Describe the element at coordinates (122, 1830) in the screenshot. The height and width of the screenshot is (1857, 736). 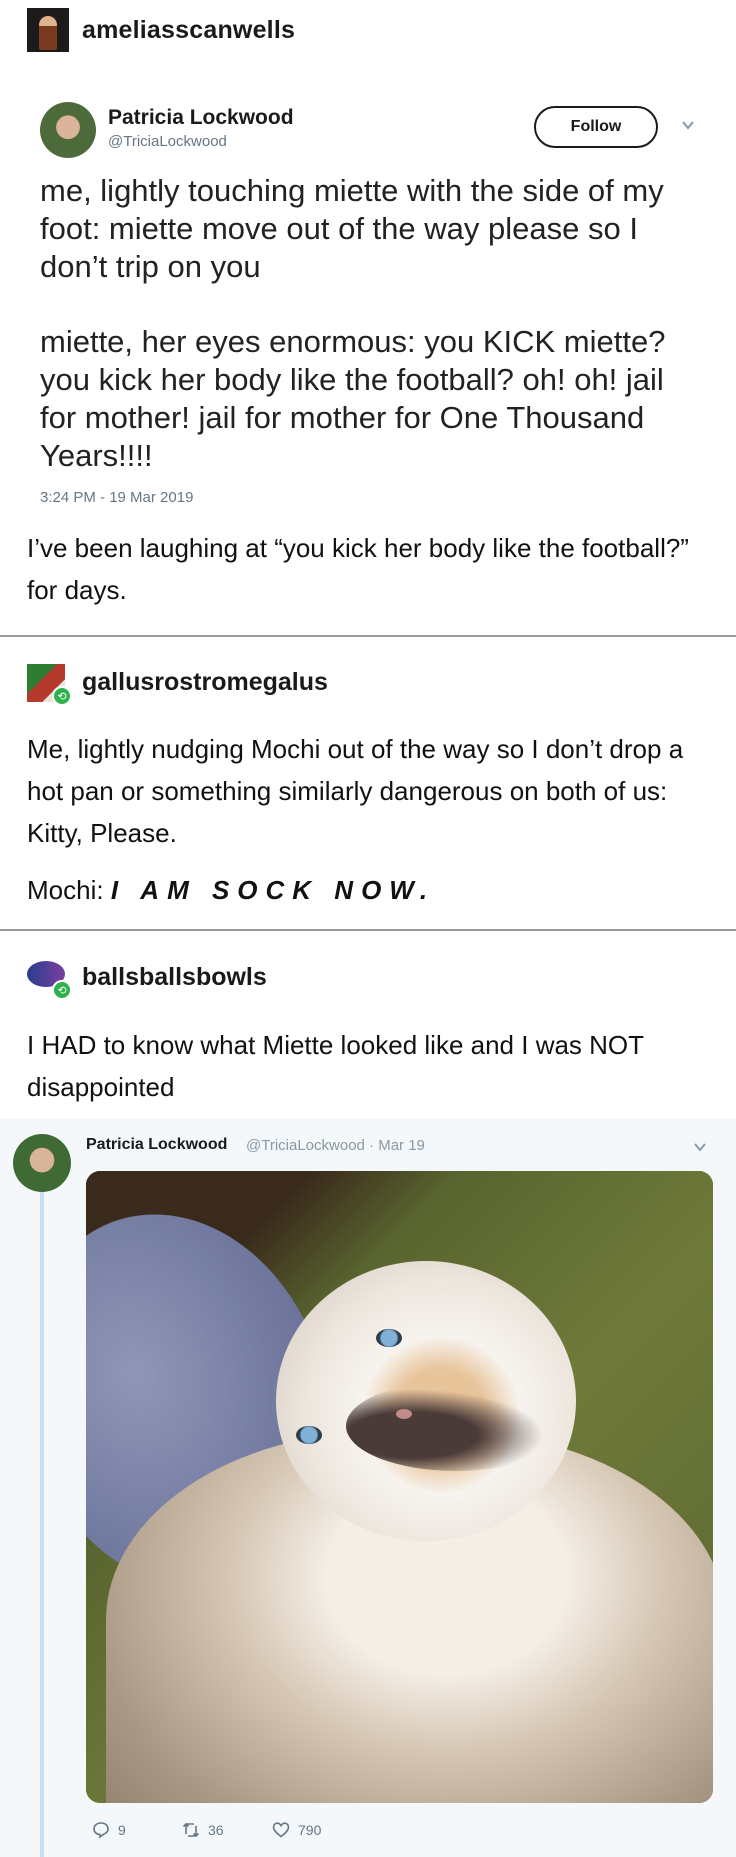
I see `reply-count: 9` at that location.